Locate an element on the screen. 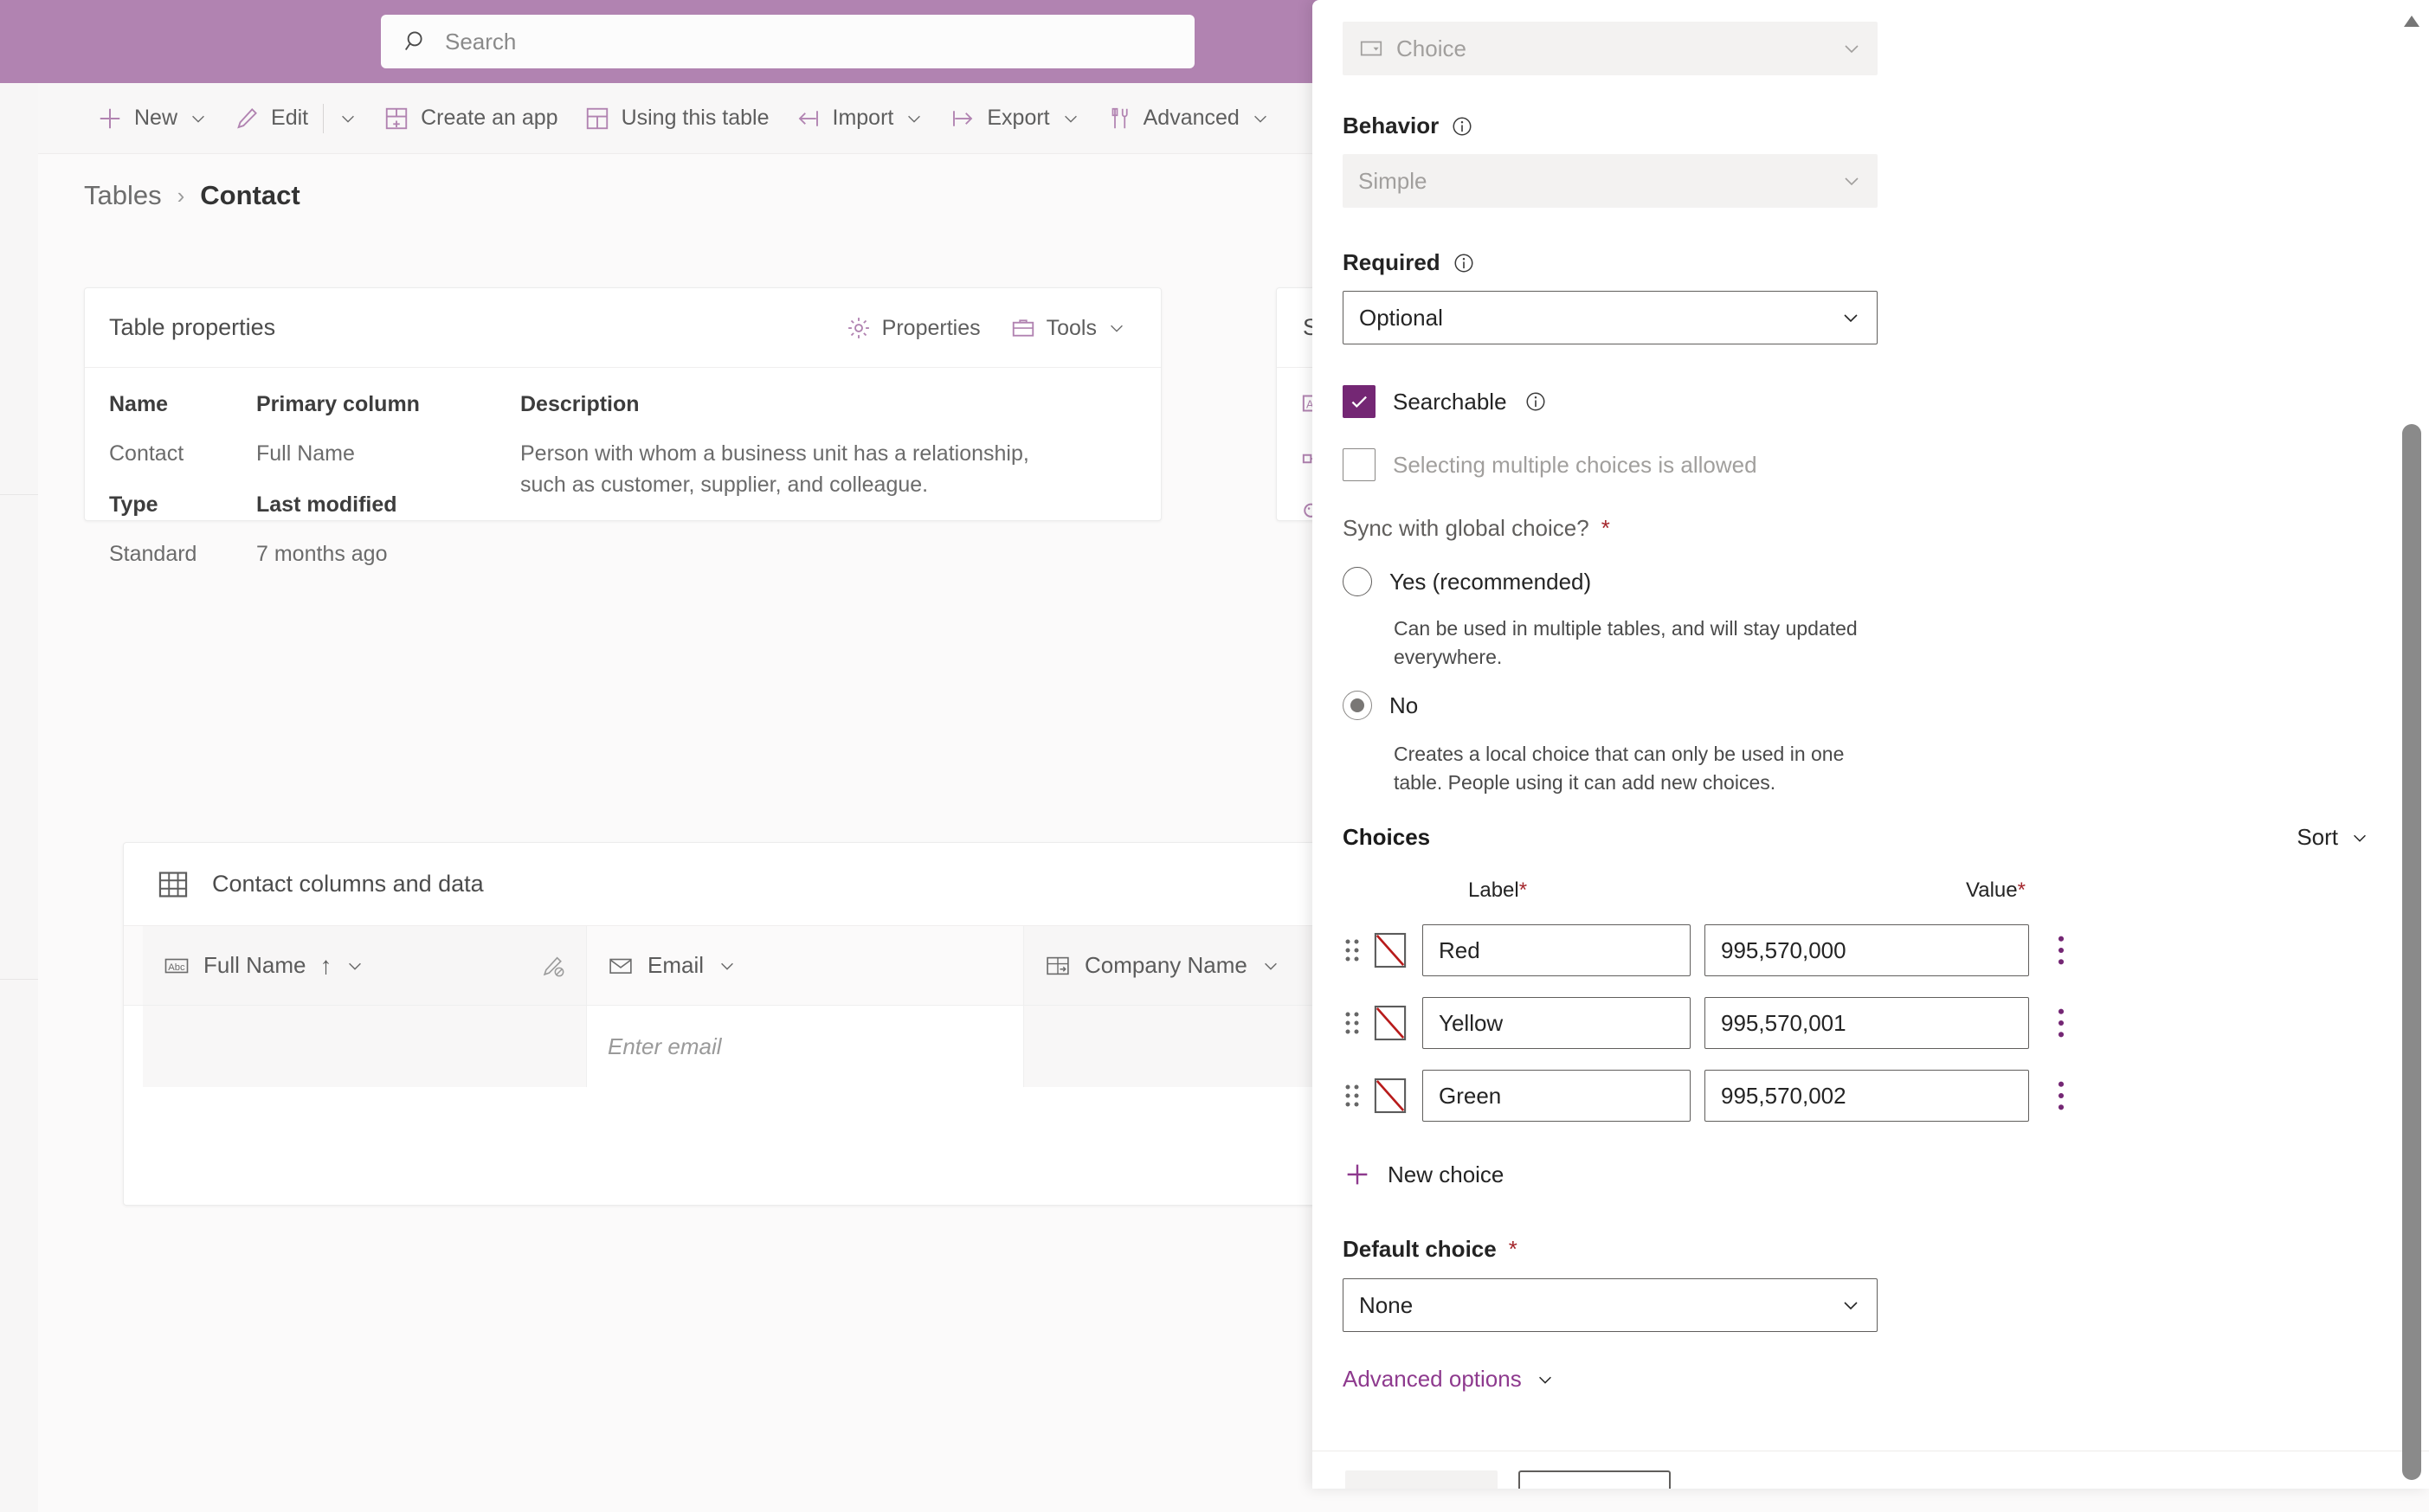  command-new: New is located at coordinates (153, 118).